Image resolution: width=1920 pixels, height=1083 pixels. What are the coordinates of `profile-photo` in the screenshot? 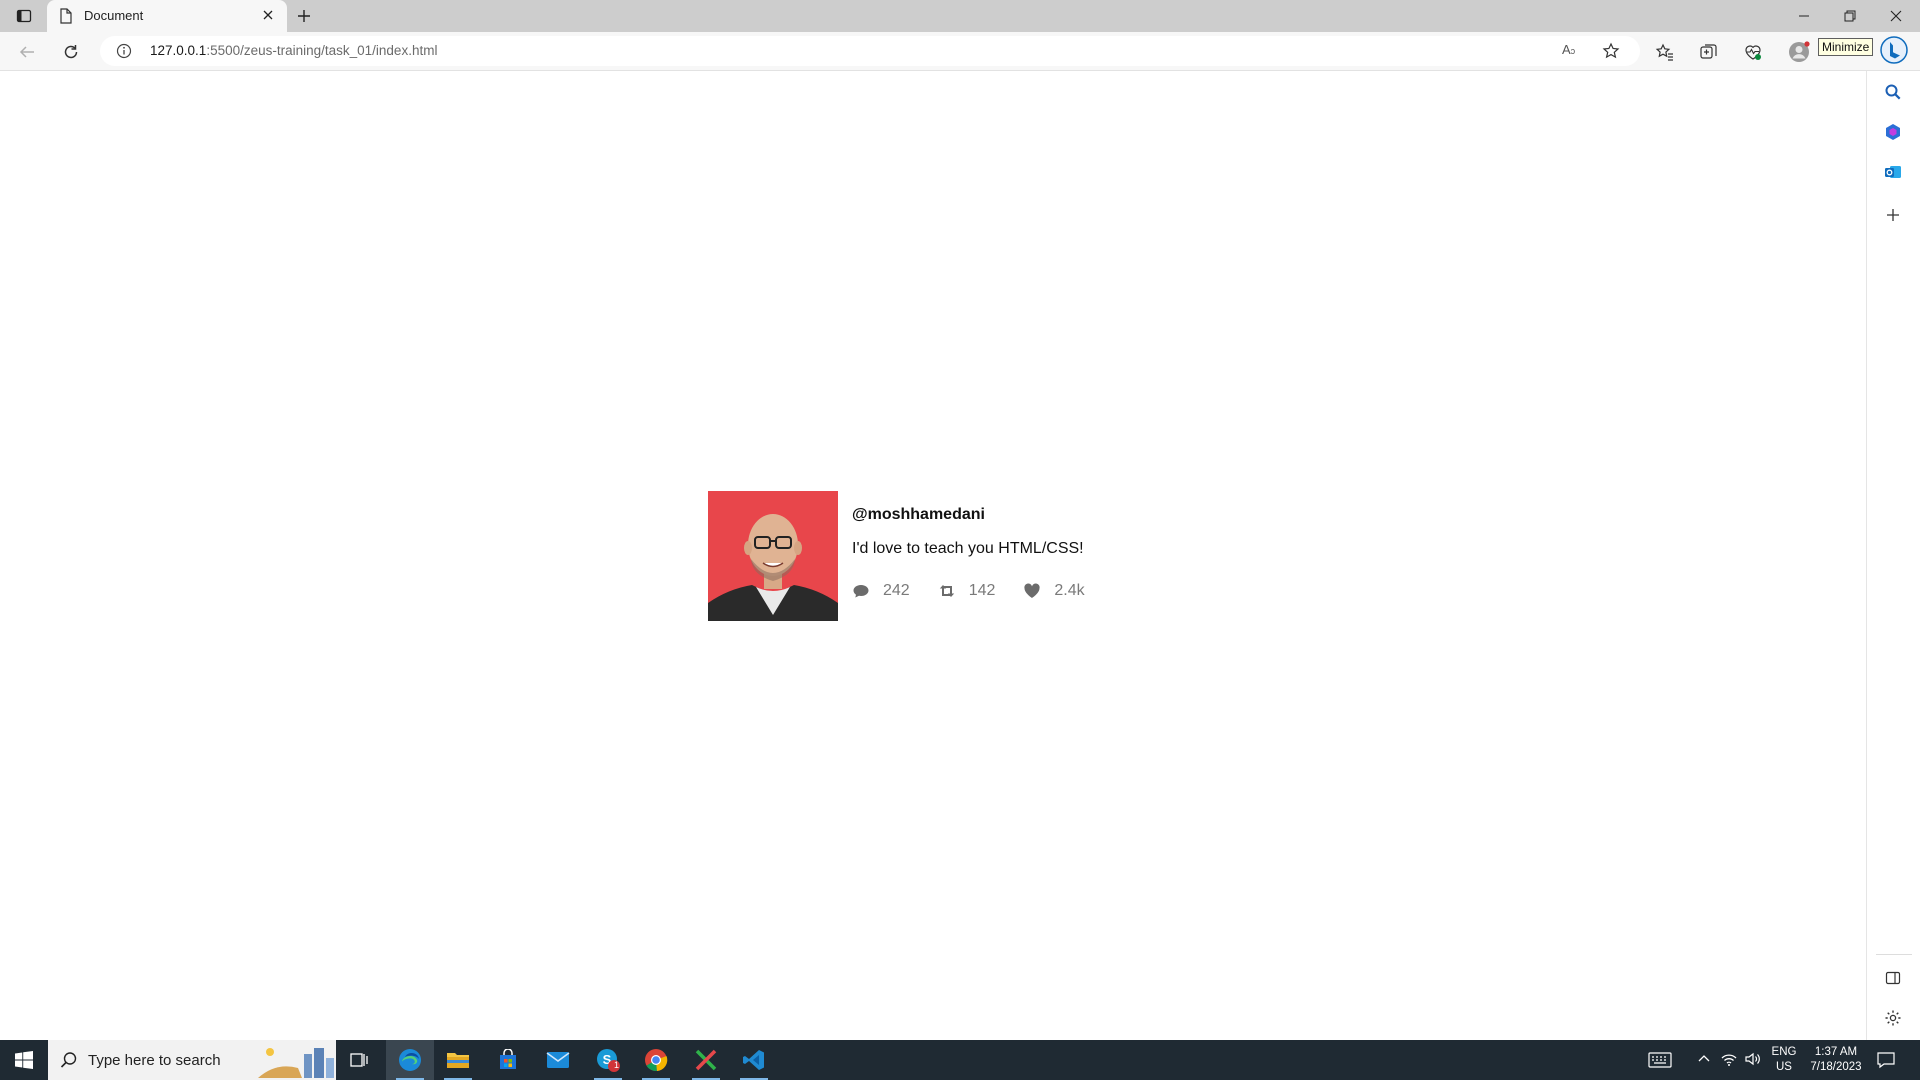 It's located at (773, 556).